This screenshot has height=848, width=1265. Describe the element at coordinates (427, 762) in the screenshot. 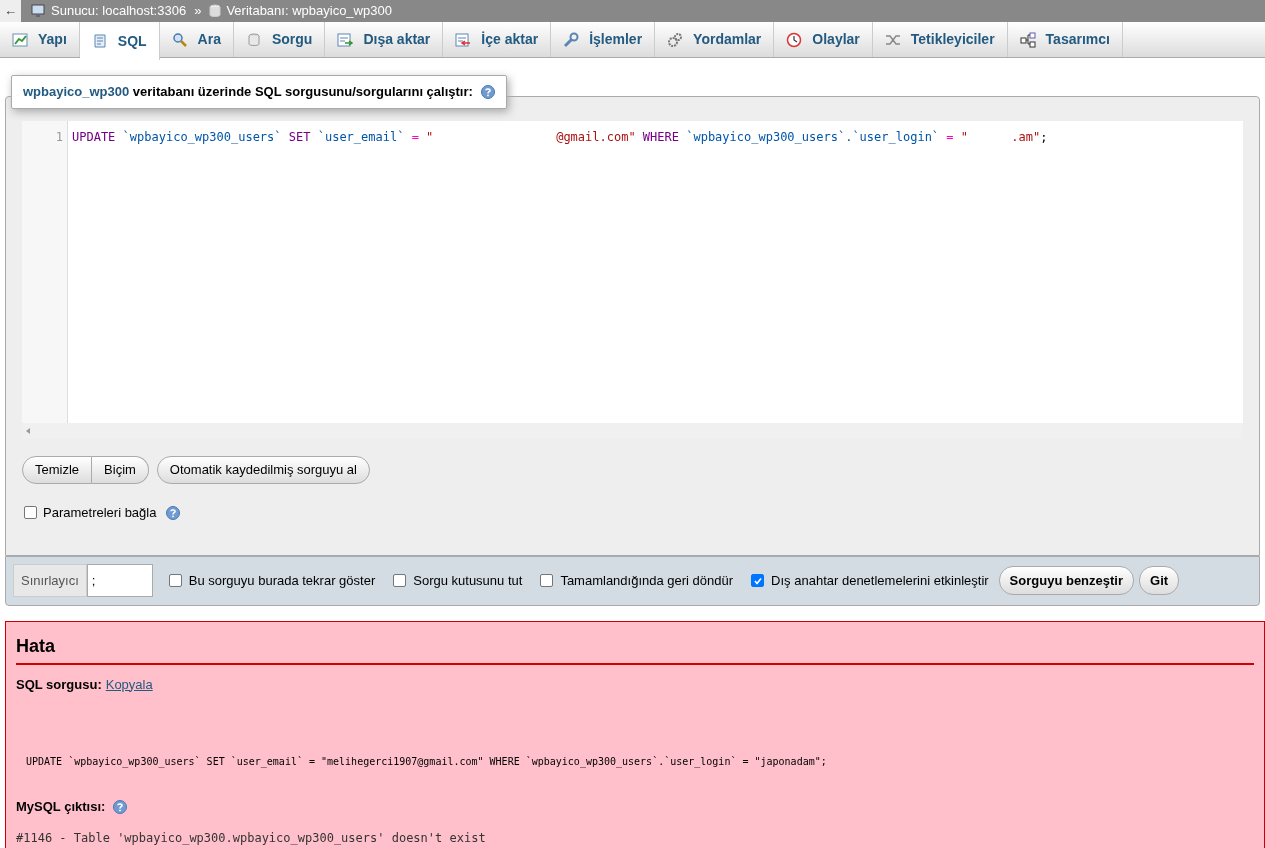

I see `error-query: UPDATE `wpbayico_wp300_users` SET `user_email` = "melihegerci1907@gmail.com" WHERE `wpbayico_wp300_users`.`user_login` = "japonadam";` at that location.